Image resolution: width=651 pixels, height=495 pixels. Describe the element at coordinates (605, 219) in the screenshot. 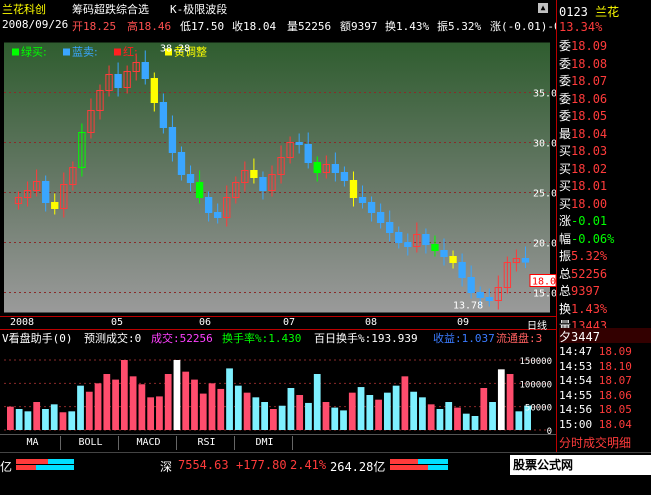

I see `quote-row: 涨-0.01` at that location.